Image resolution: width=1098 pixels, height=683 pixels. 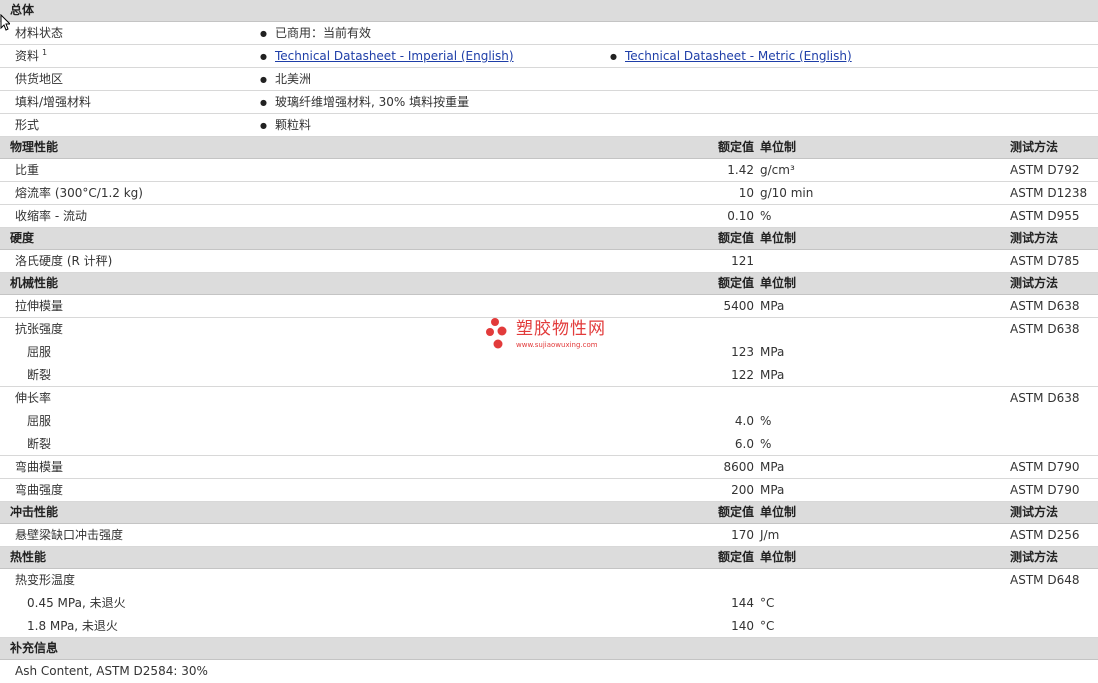 I want to click on property-test-method: ASTM D955, so click(x=1045, y=216).